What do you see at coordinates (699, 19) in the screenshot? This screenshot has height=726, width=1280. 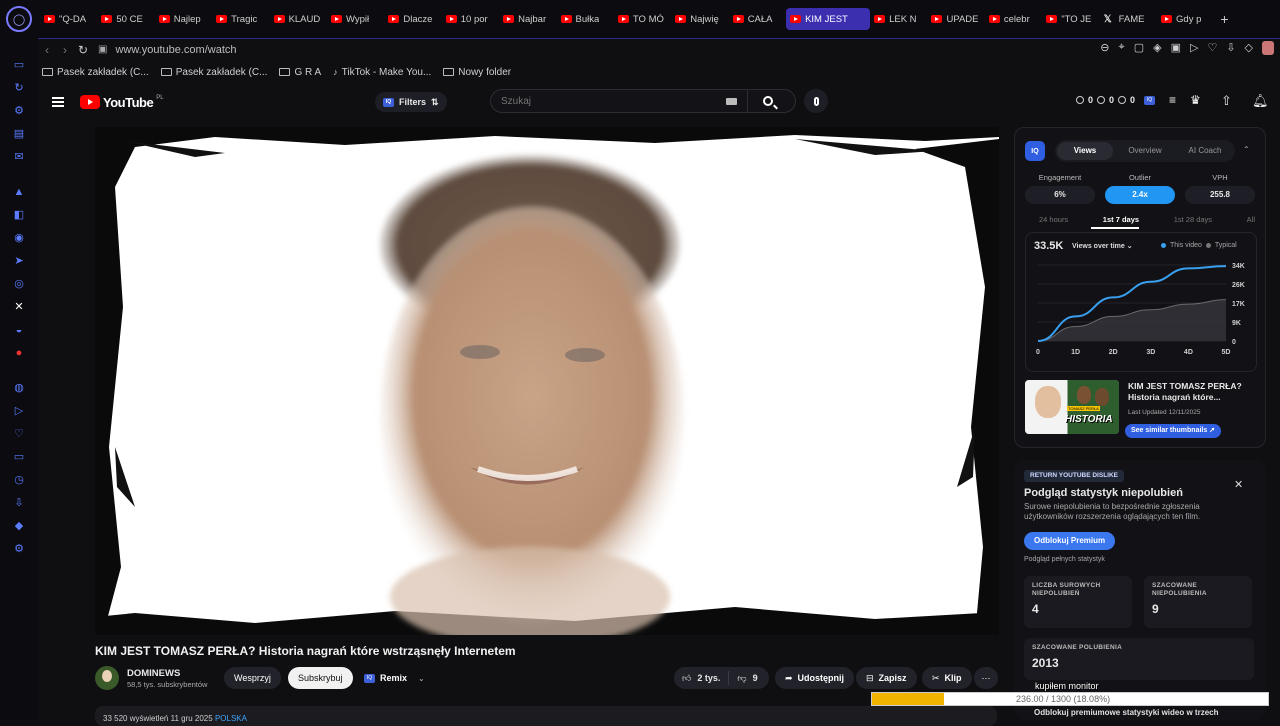 I see `browser-tab: Najwię` at bounding box center [699, 19].